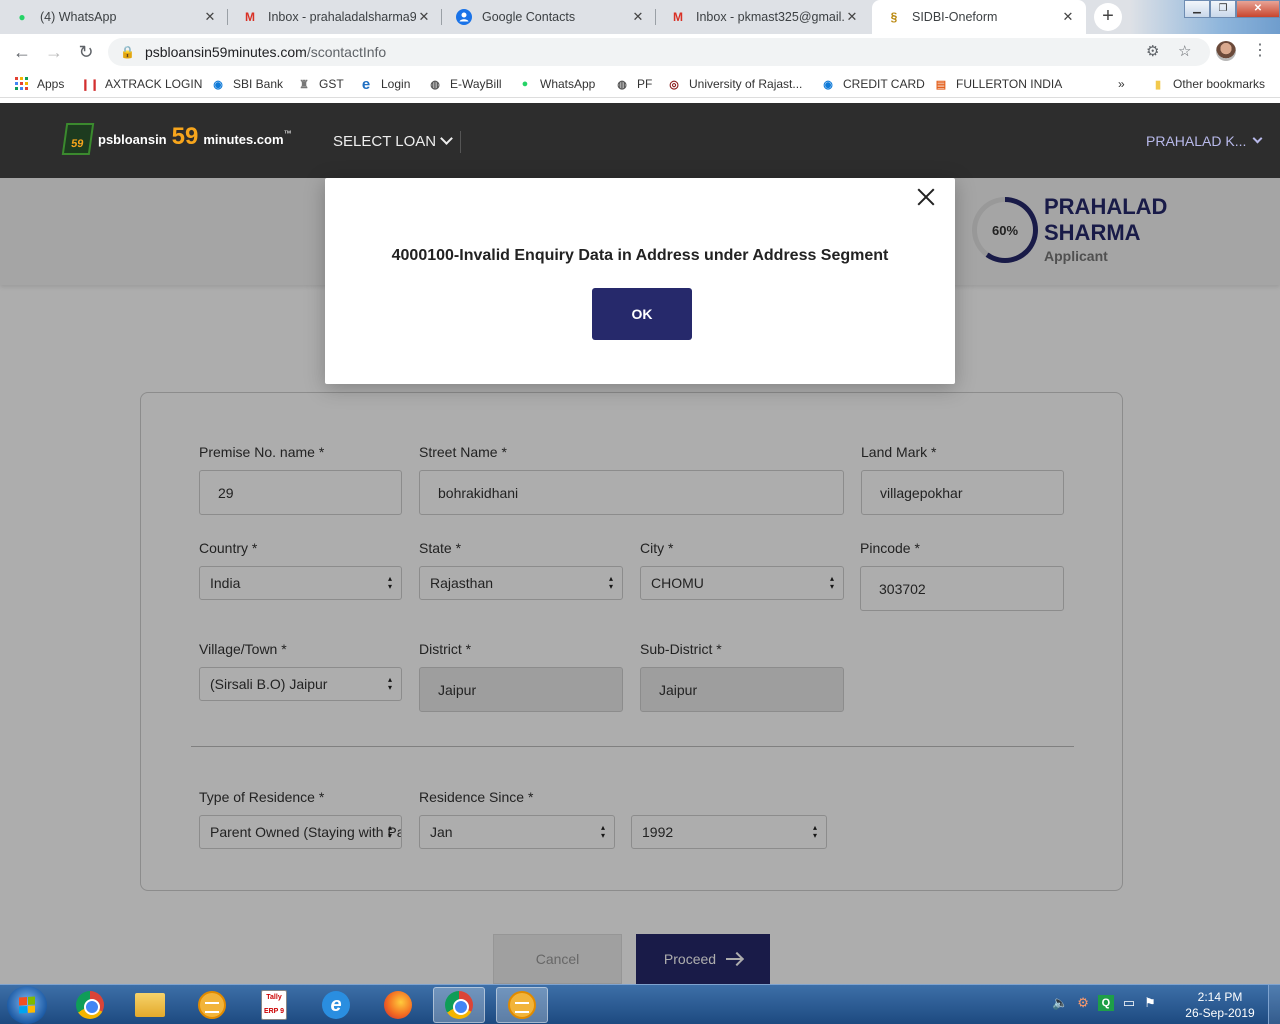  Describe the element at coordinates (1207, 84) in the screenshot. I see `bookmark-other: ▮ Other bookmarks` at that location.